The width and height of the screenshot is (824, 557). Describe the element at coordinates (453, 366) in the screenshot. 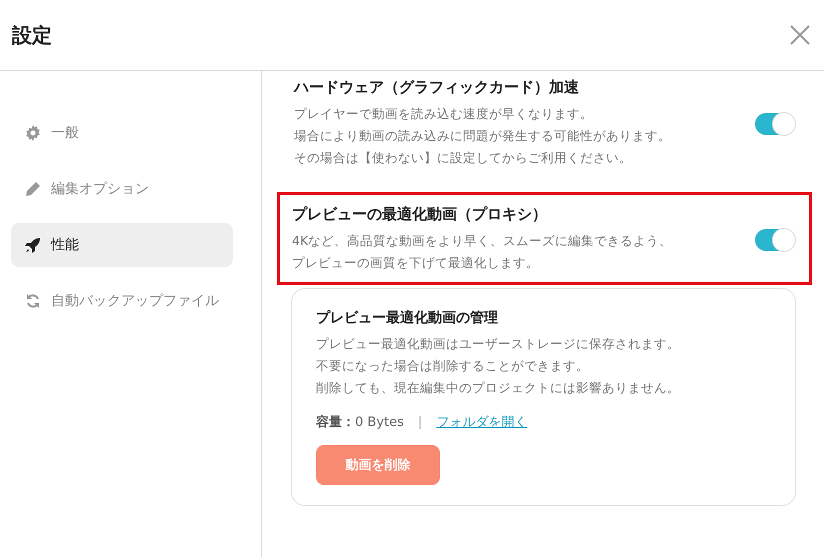

I see `card-description: 不要になった場合は削除することができます。` at that location.